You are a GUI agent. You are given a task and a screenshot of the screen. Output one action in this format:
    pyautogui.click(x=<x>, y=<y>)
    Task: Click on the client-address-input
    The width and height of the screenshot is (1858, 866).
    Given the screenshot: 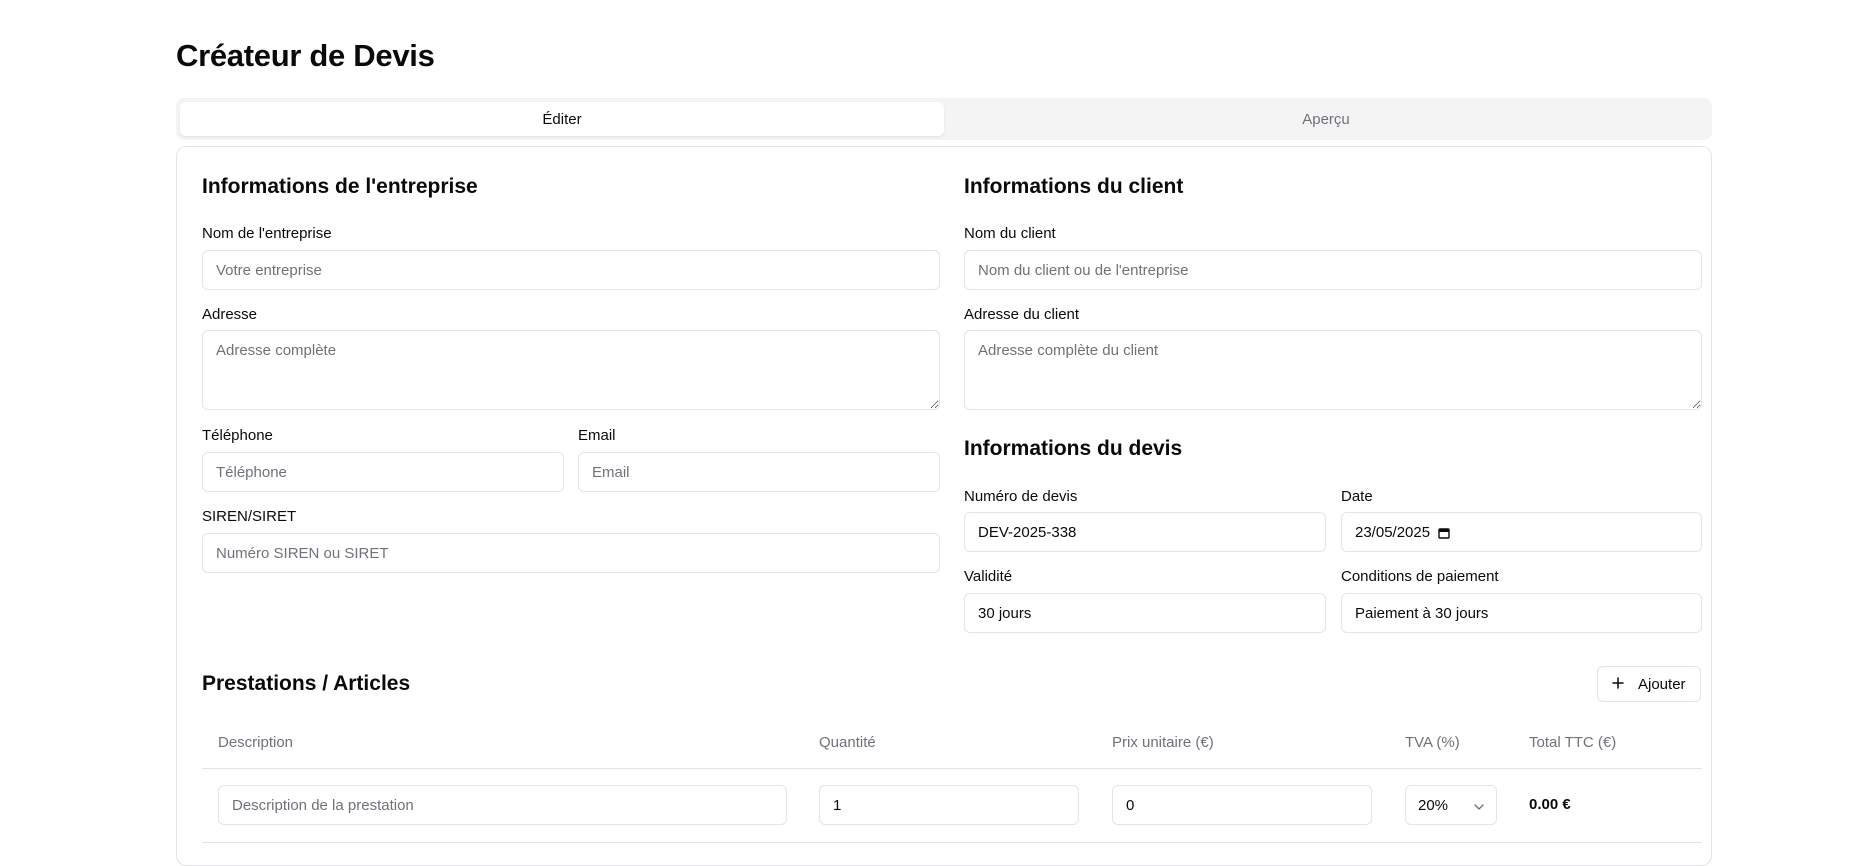 What is the action you would take?
    pyautogui.click(x=1333, y=370)
    